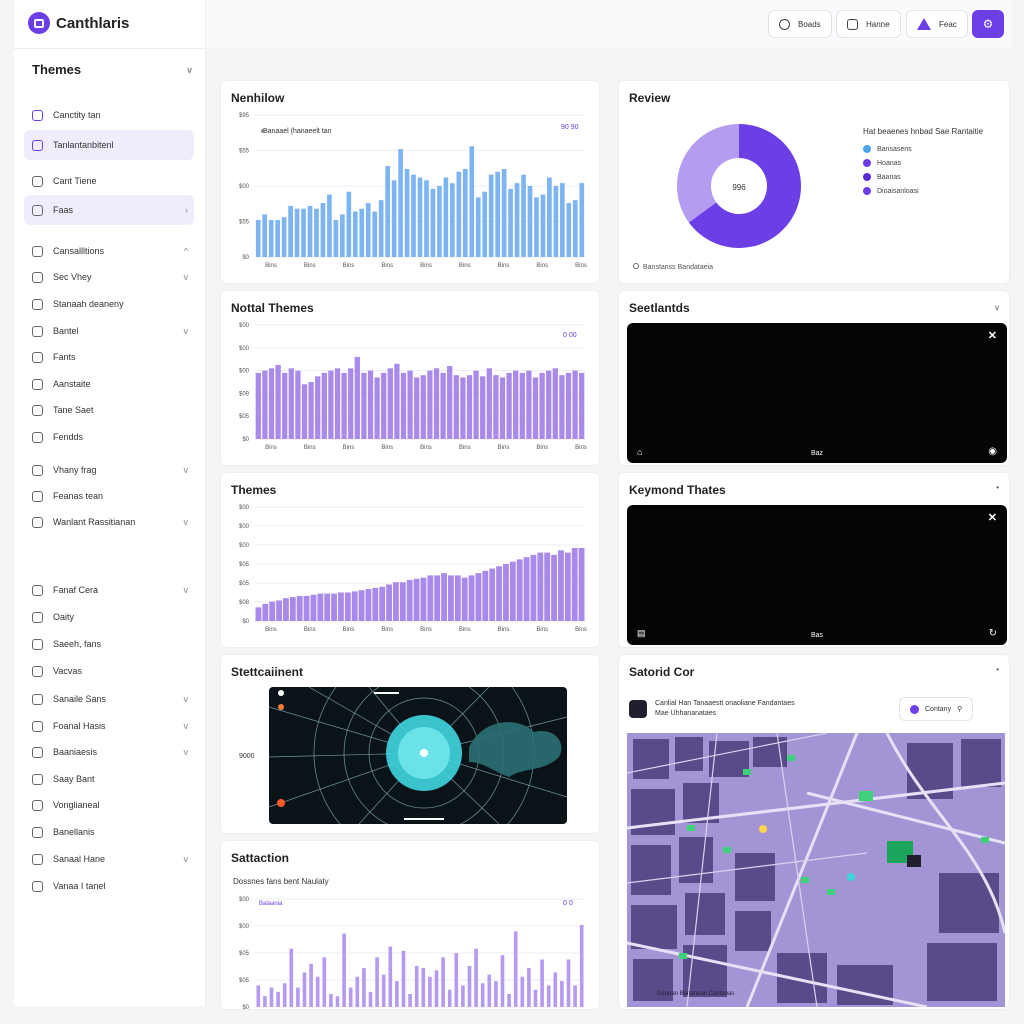 This screenshot has height=1024, width=1024. I want to click on sidebar-item: Saay Bant, so click(109, 779).